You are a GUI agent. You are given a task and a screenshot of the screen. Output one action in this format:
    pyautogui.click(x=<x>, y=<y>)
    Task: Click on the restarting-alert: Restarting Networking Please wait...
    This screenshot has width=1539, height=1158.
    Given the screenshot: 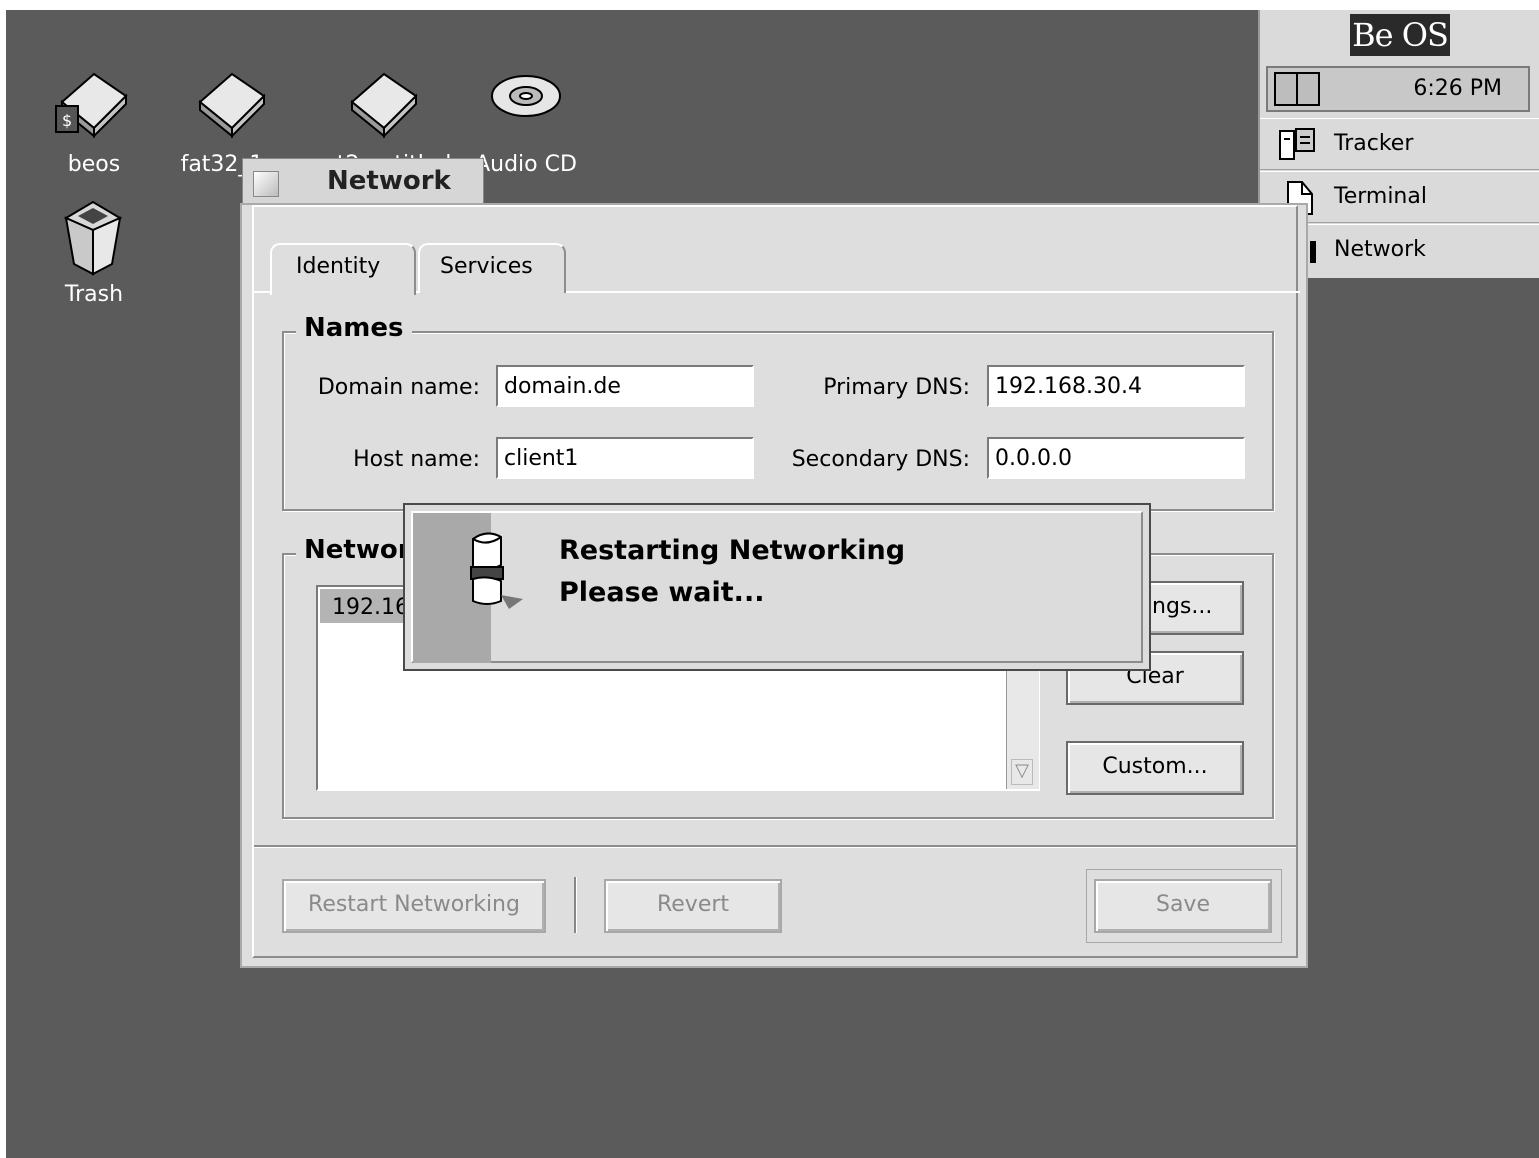 What is the action you would take?
    pyautogui.click(x=777, y=587)
    